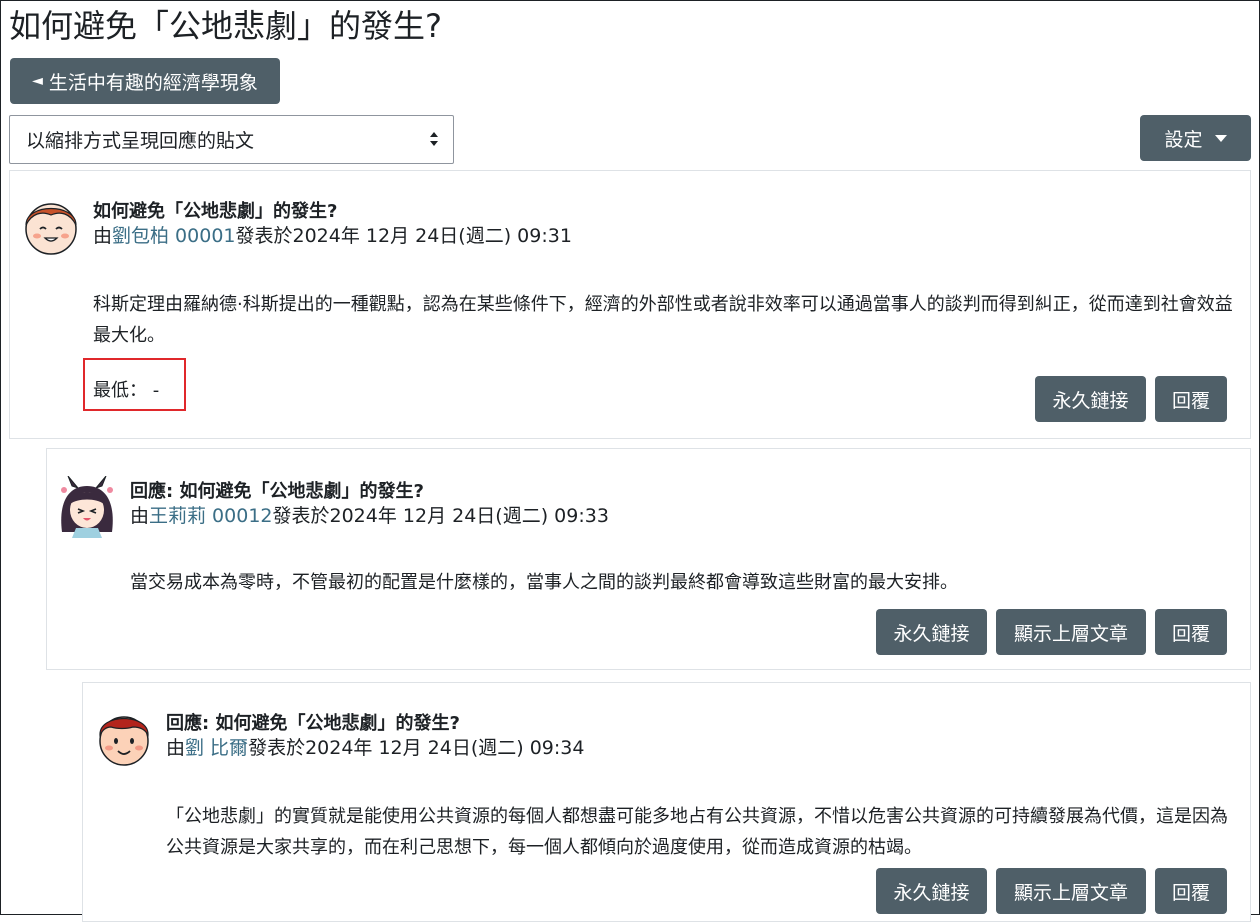 The width and height of the screenshot is (1260, 922). Describe the element at coordinates (37, 81) in the screenshot. I see `arrow-left-icon: ◄` at that location.